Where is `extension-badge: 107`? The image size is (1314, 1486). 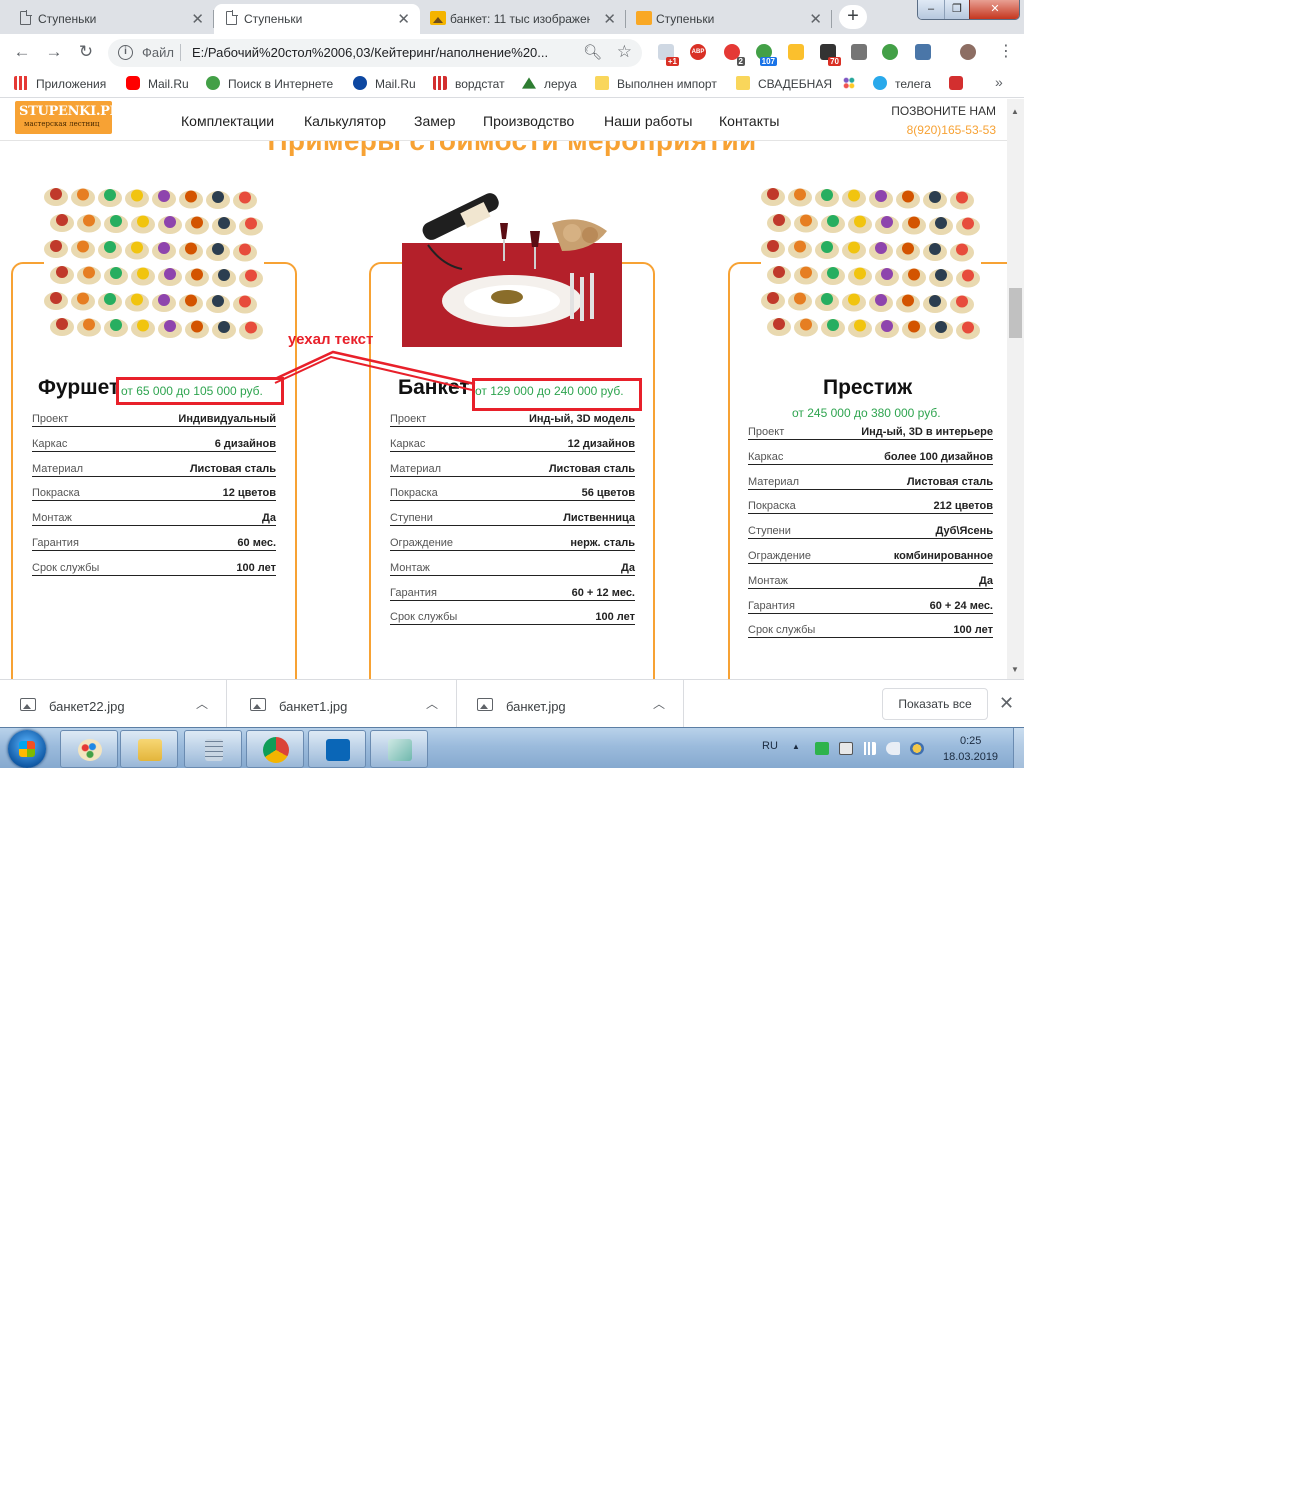
extension-badge: 107 is located at coordinates (768, 61).